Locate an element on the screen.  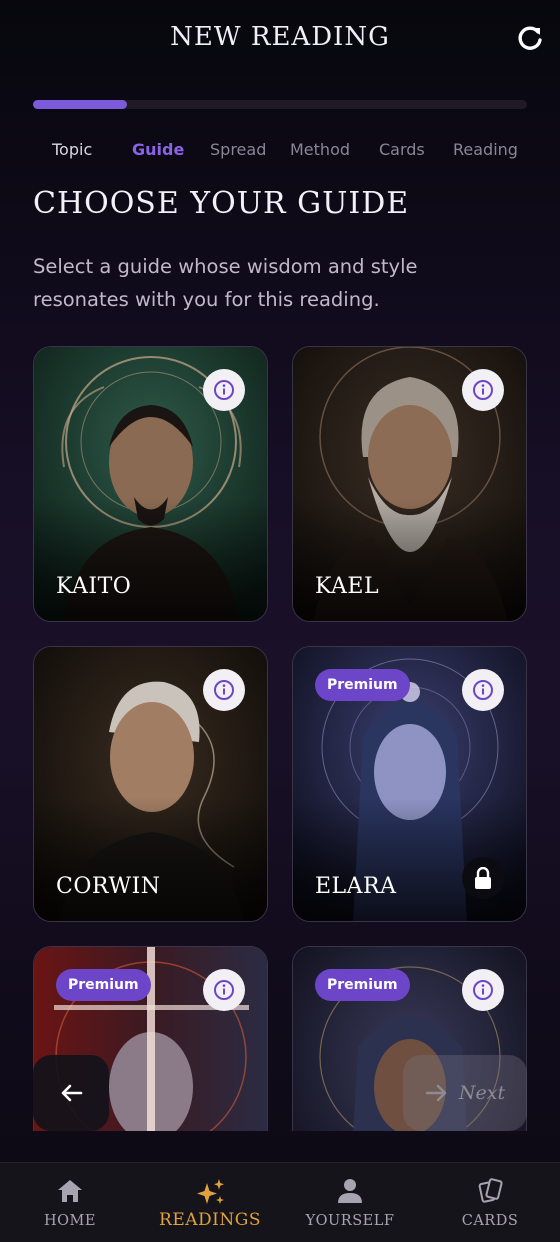
guide-card-kaito: KAITO is located at coordinates (150, 484).